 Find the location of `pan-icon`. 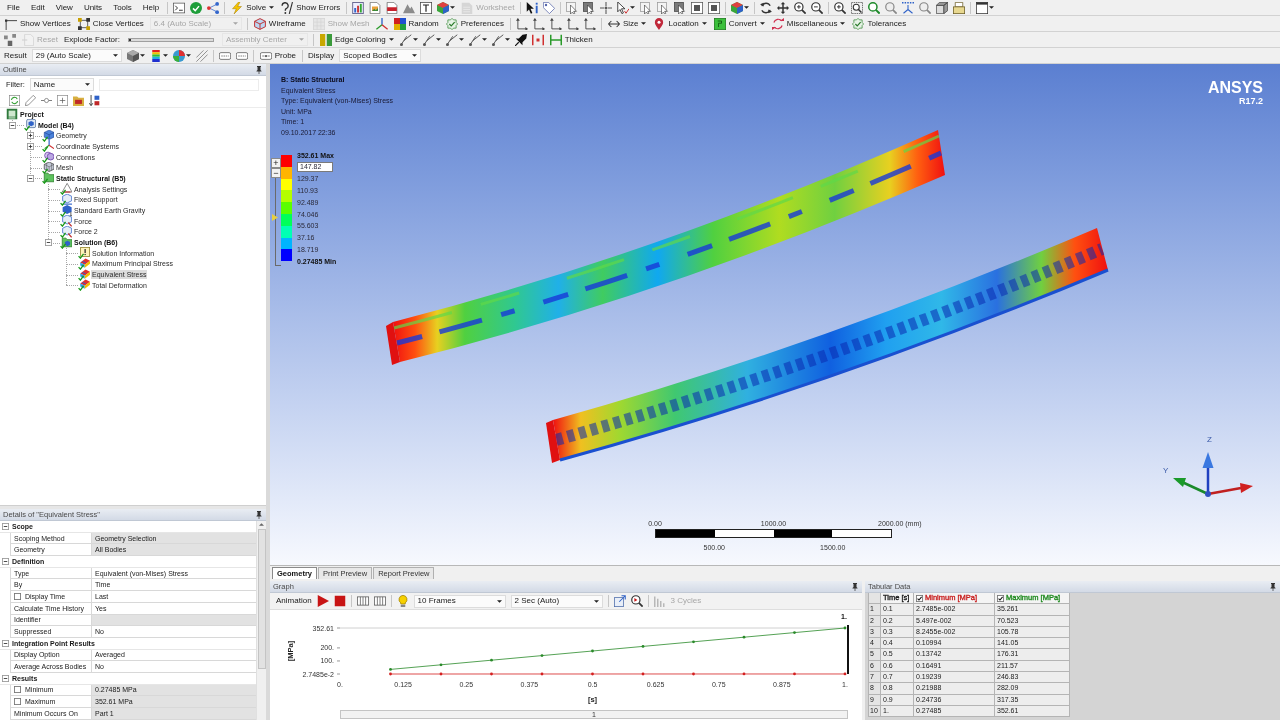

pan-icon is located at coordinates (783, 7).